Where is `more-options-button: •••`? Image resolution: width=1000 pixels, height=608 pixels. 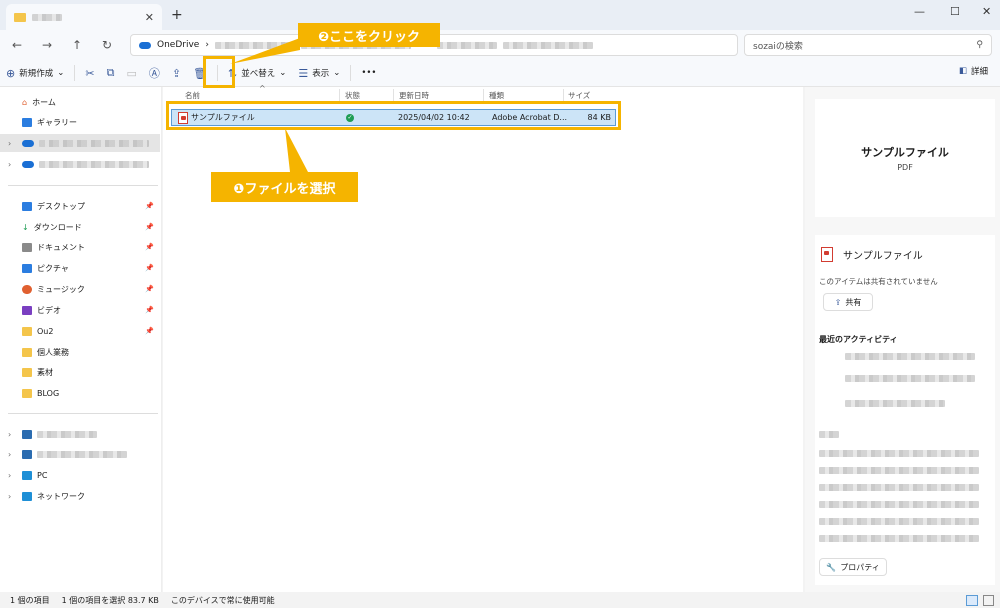 more-options-button: ••• is located at coordinates (368, 73).